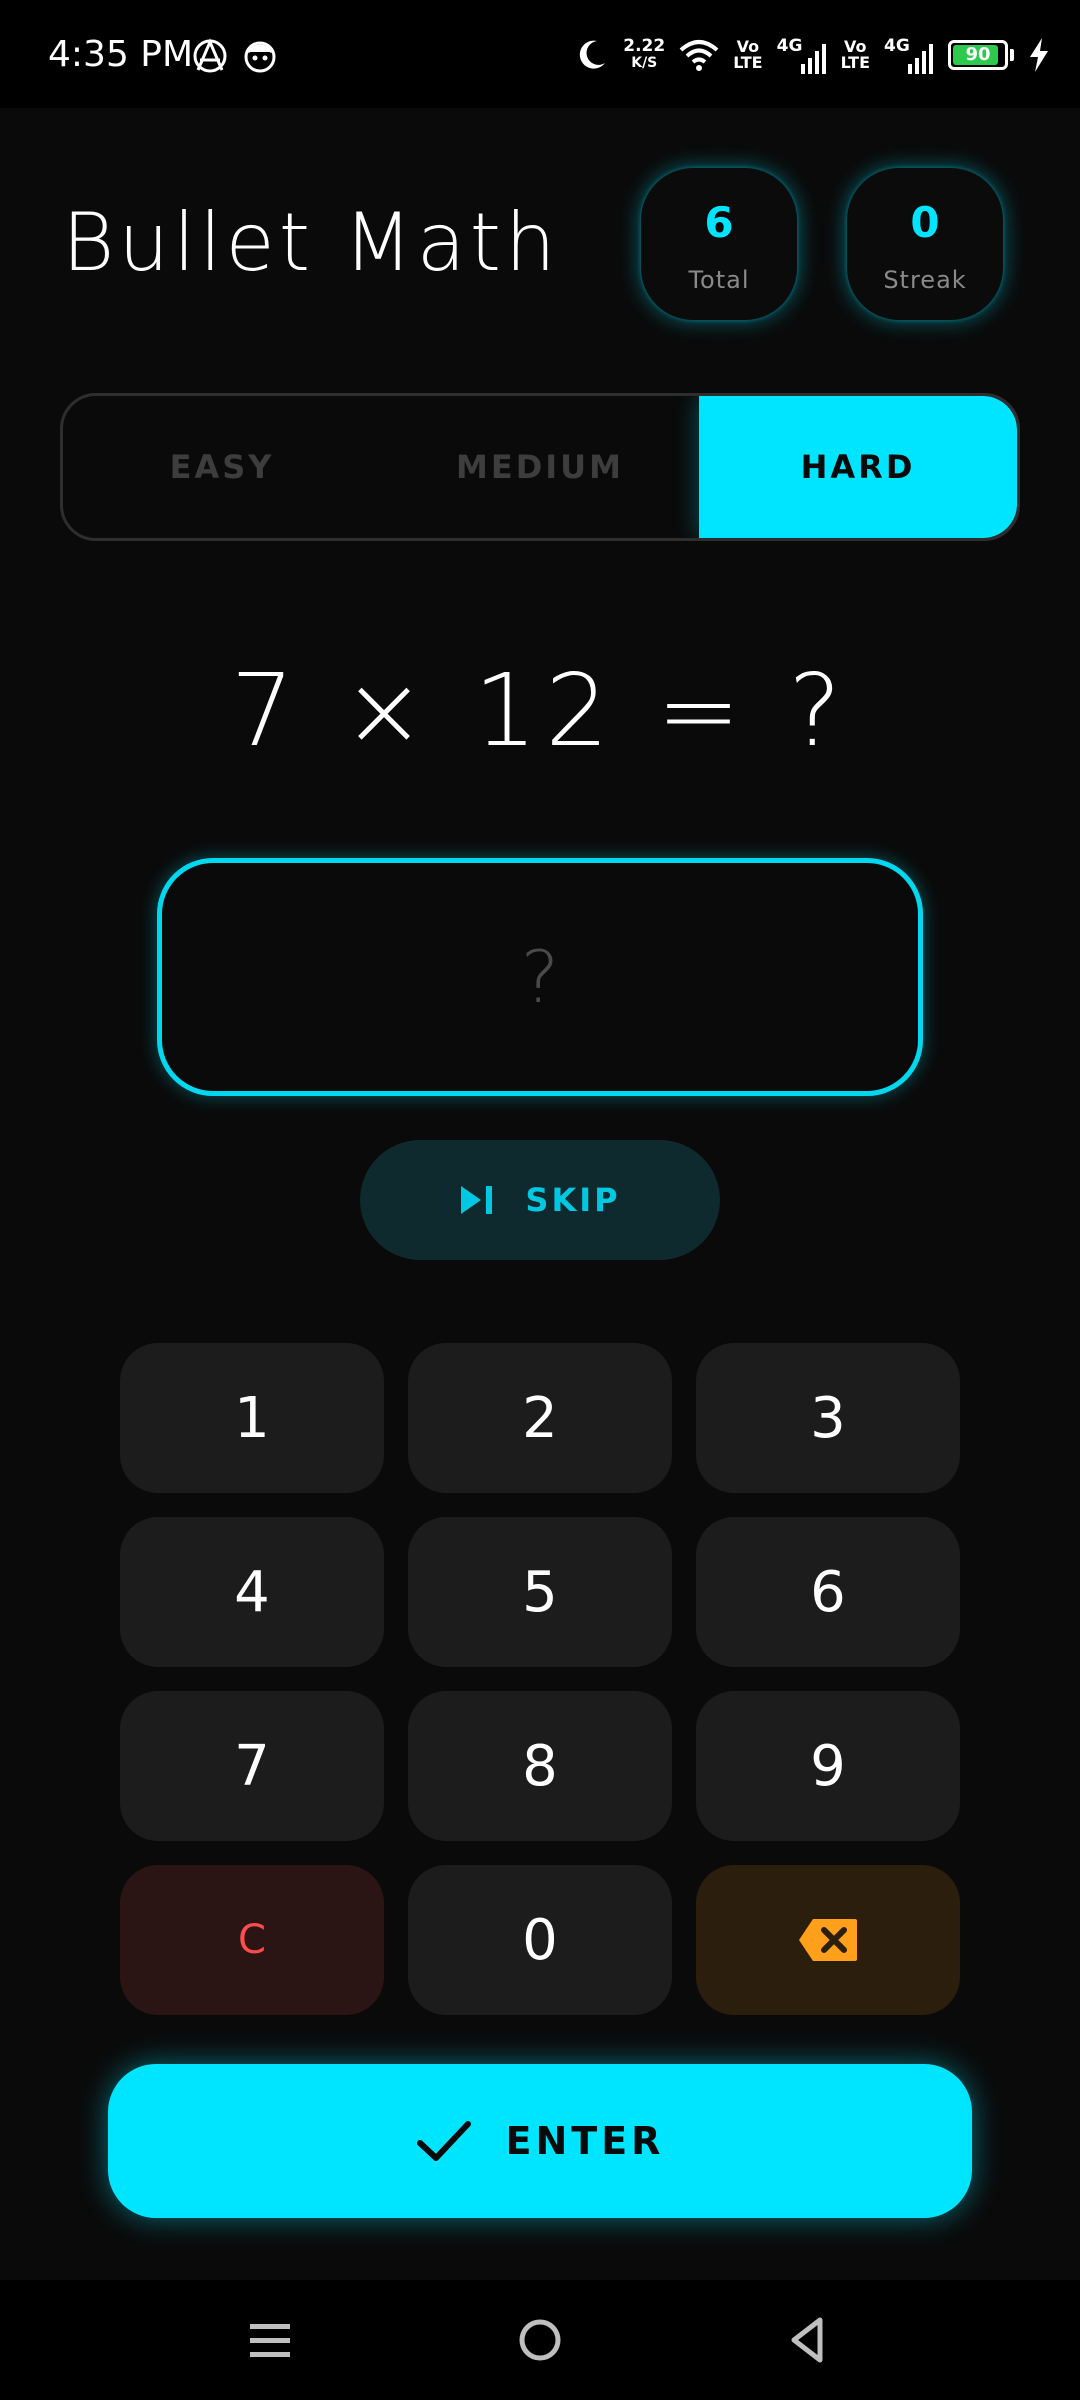 The width and height of the screenshot is (1080, 2400). What do you see at coordinates (540, 1940) in the screenshot?
I see `key-0: 0` at bounding box center [540, 1940].